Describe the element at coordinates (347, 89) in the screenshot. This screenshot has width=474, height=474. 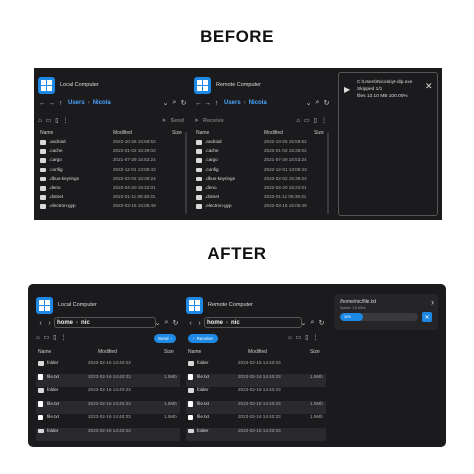
I see `play-icon: ▶` at that location.